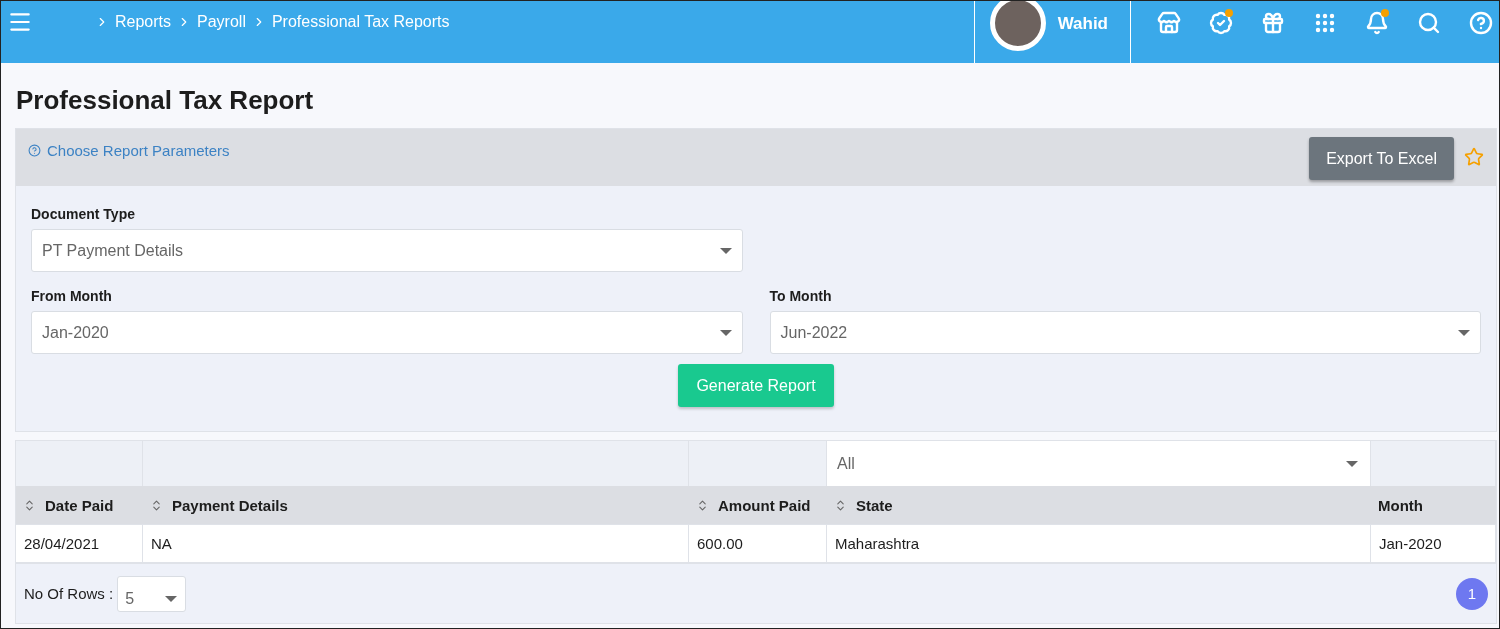 Image resolution: width=1500 pixels, height=629 pixels. I want to click on column-header: Month, so click(1433, 505).